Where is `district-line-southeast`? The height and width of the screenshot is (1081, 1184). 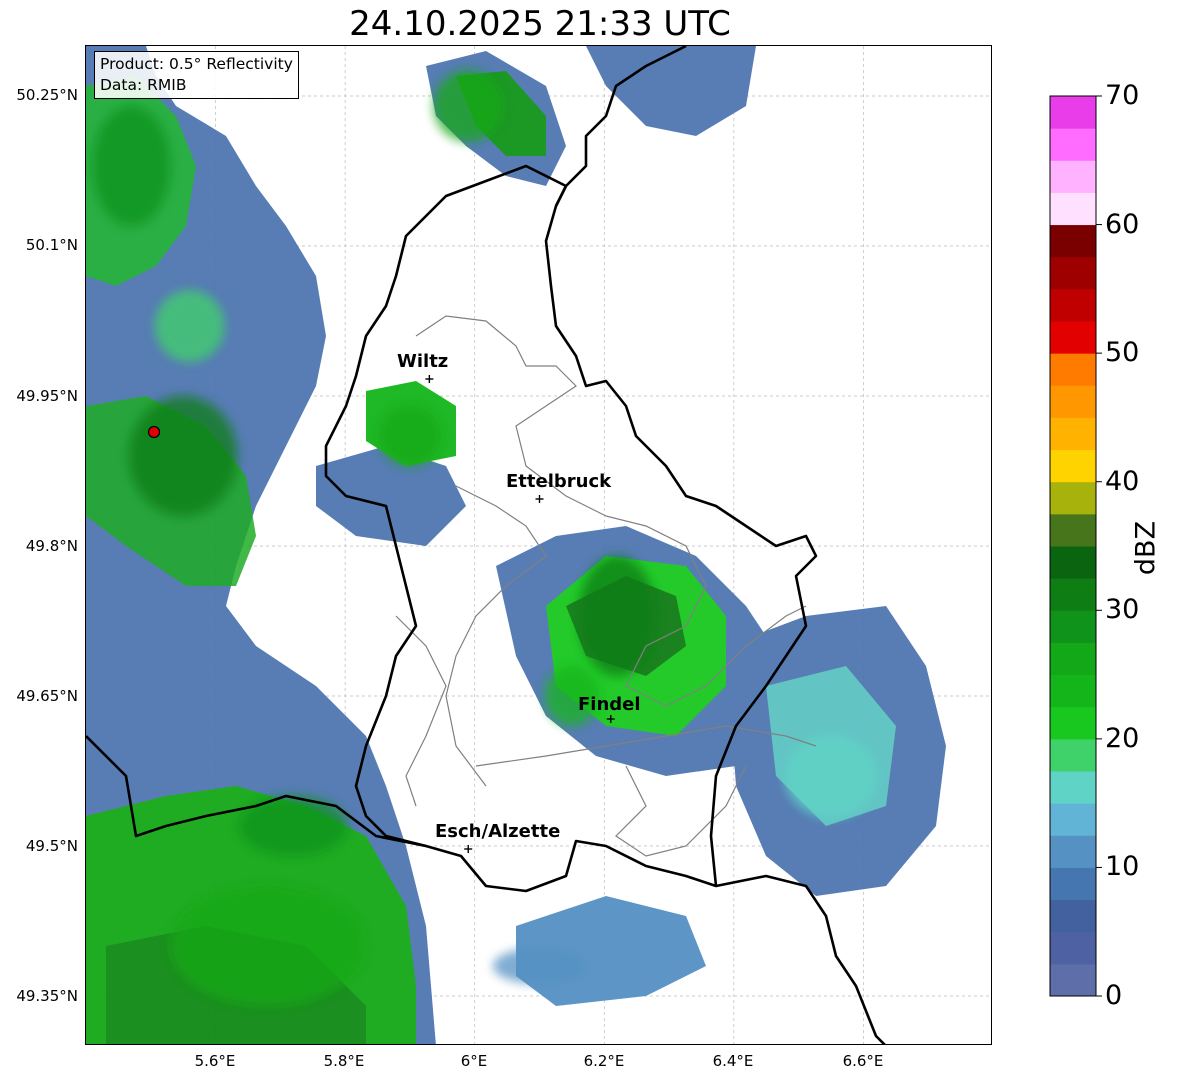
district-line-southeast is located at coordinates (681, 811).